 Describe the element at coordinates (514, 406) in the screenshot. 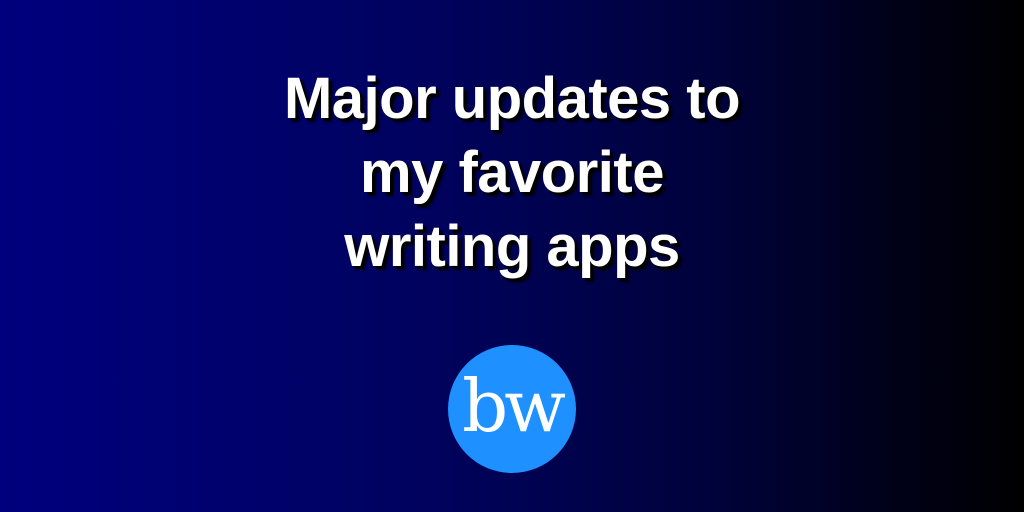

I see `logo-text: bw` at that location.